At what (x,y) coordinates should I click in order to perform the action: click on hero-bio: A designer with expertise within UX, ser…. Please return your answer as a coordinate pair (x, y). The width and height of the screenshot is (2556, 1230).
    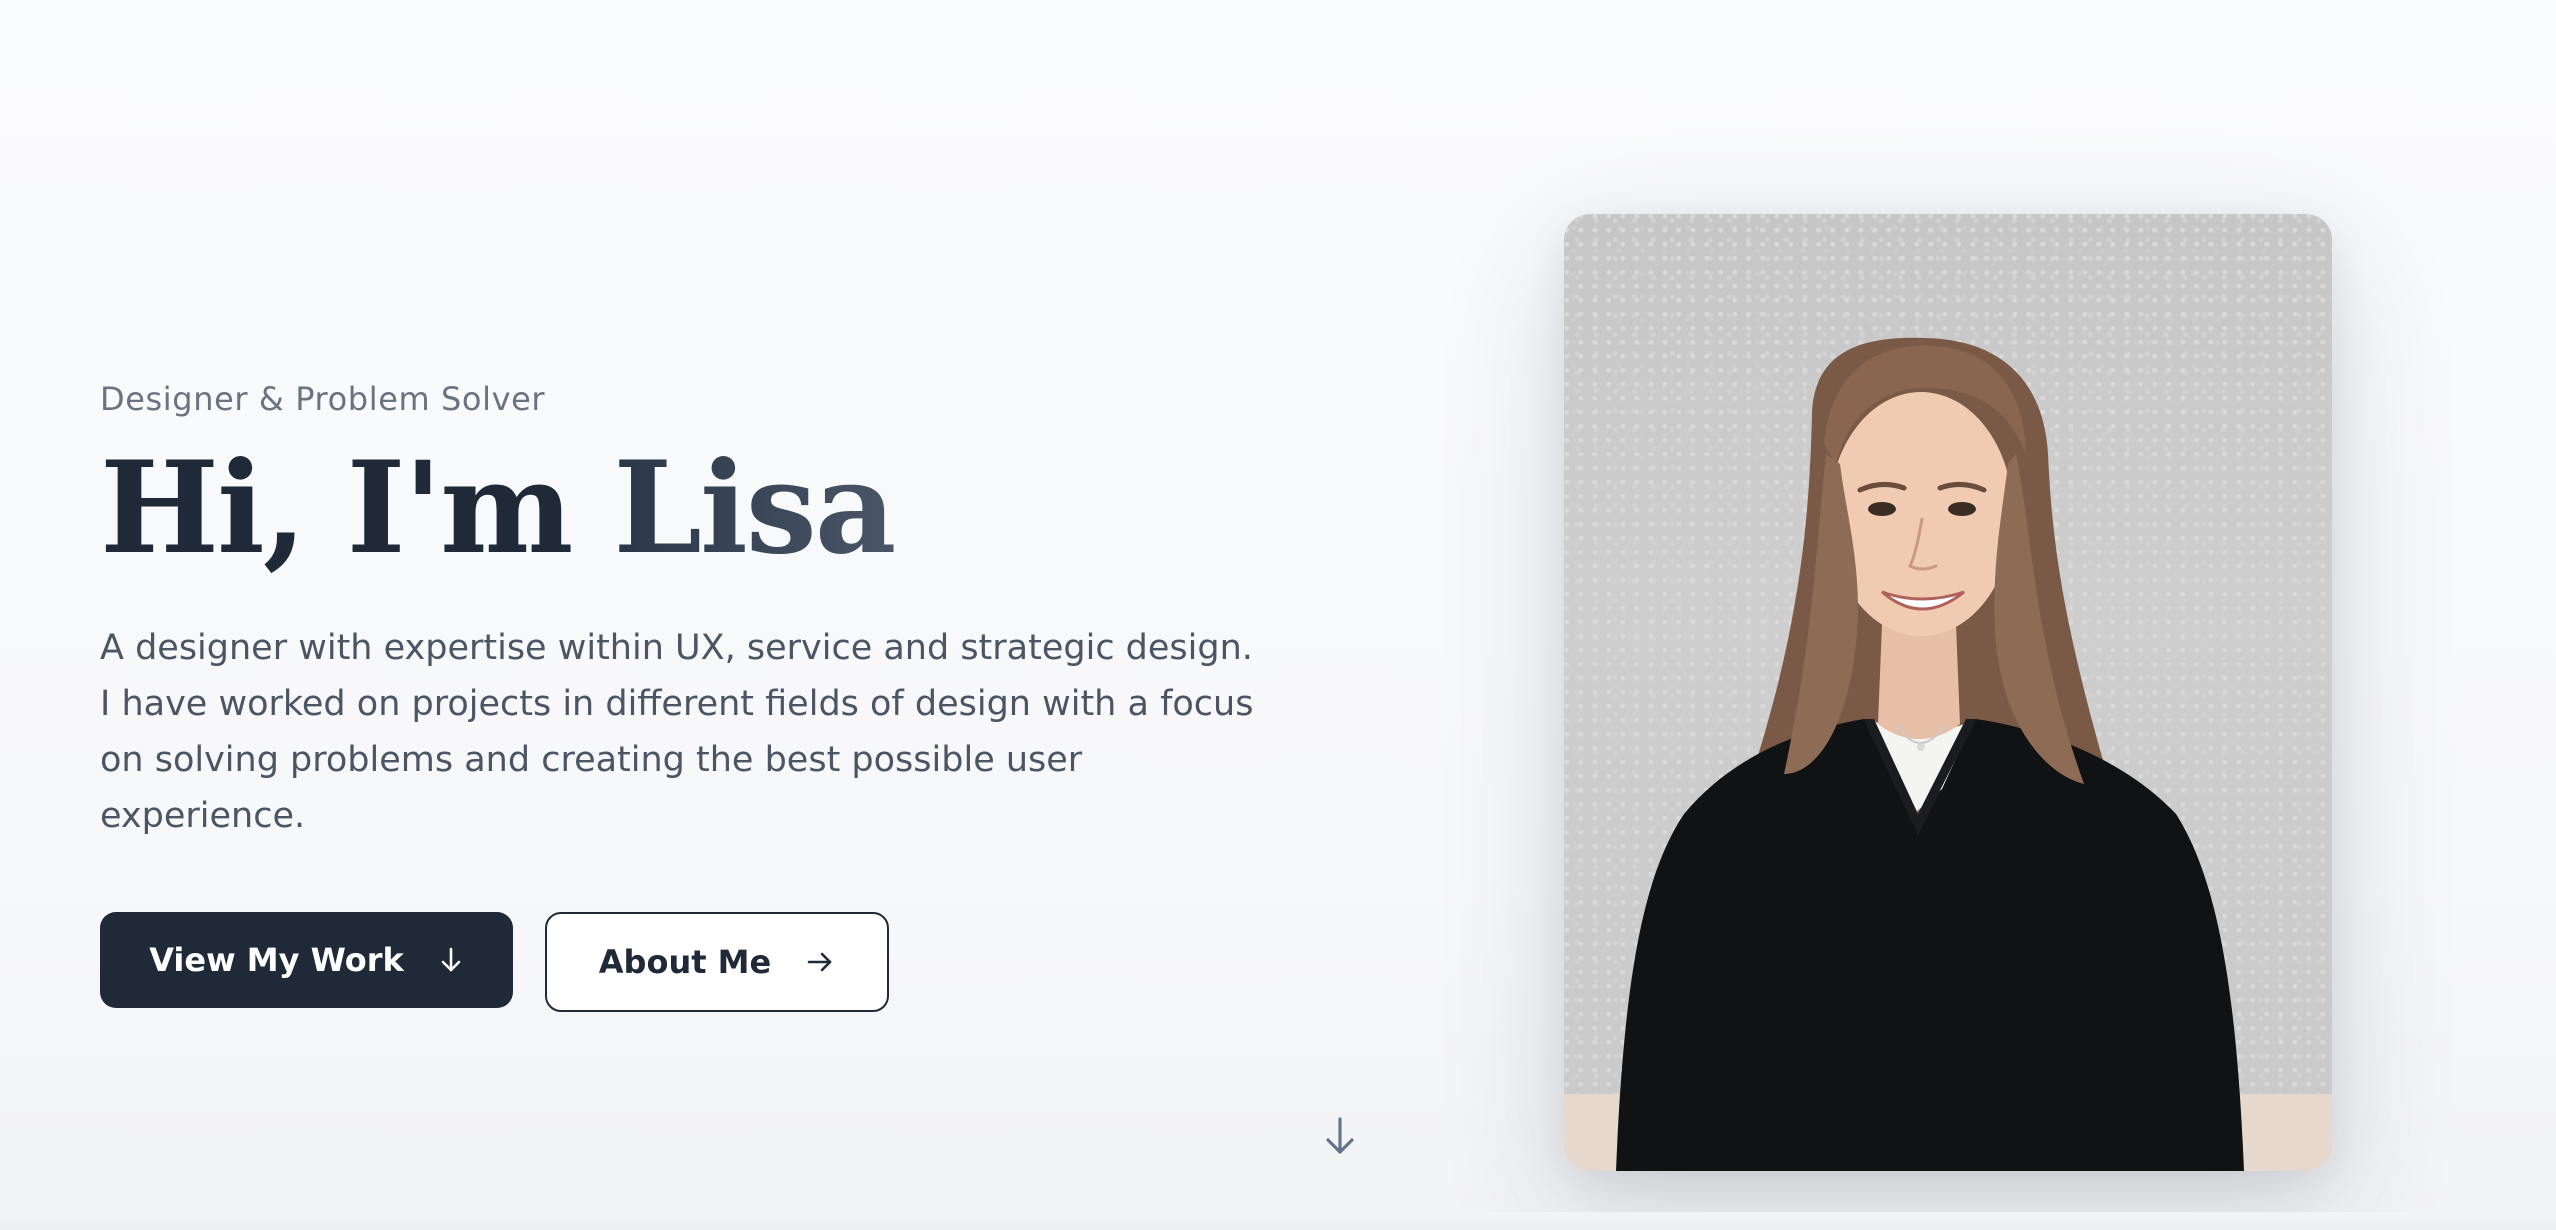
    Looking at the image, I should click on (677, 732).